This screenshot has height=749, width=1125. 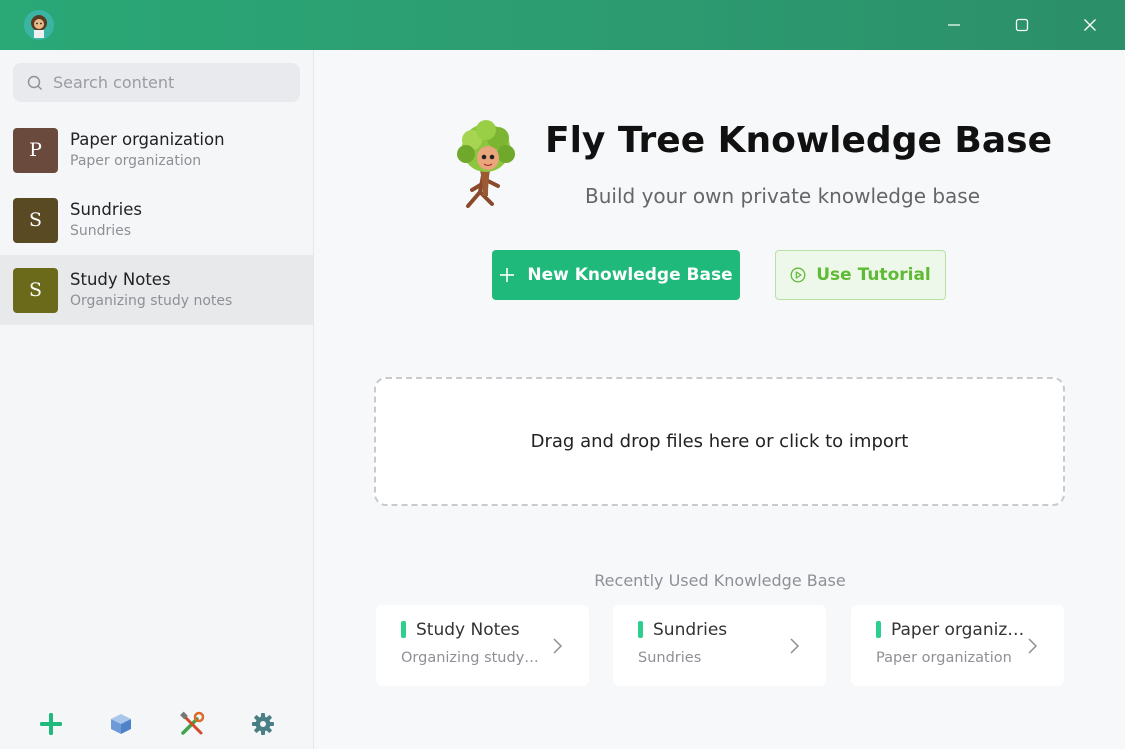 I want to click on tools-icon, so click(x=192, y=723).